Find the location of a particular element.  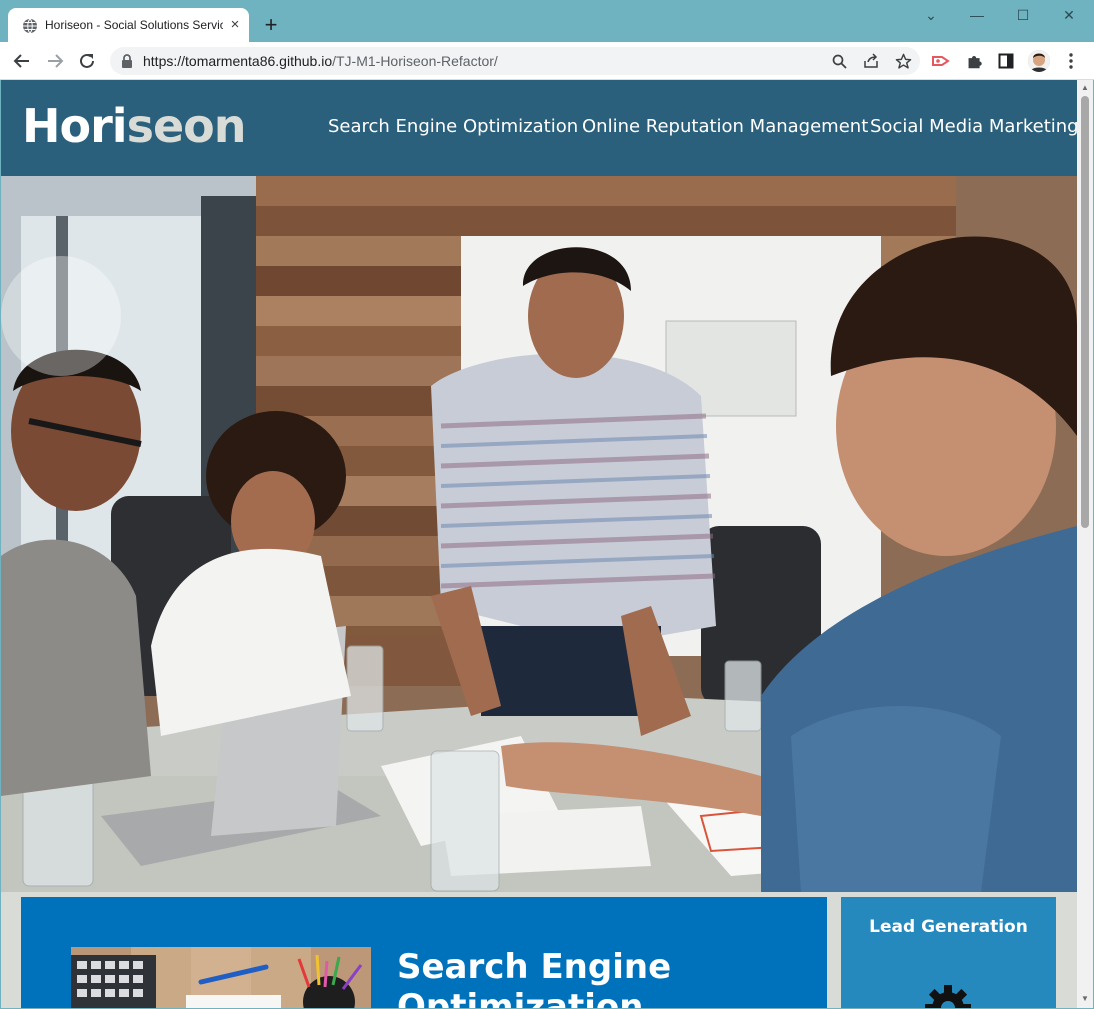

scroll-up-icon: ▲ is located at coordinates (1085, 88).